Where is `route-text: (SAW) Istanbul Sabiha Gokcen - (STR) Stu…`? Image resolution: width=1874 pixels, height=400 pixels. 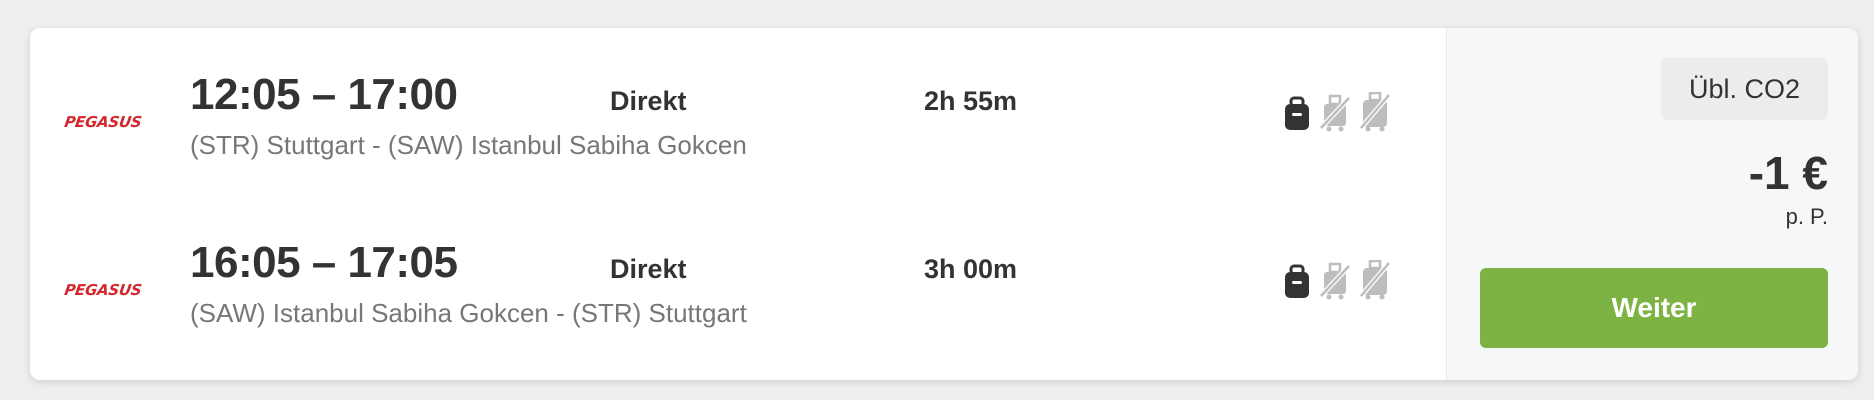 route-text: (SAW) Istanbul Sabiha Gokcen - (STR) Stu… is located at coordinates (468, 313).